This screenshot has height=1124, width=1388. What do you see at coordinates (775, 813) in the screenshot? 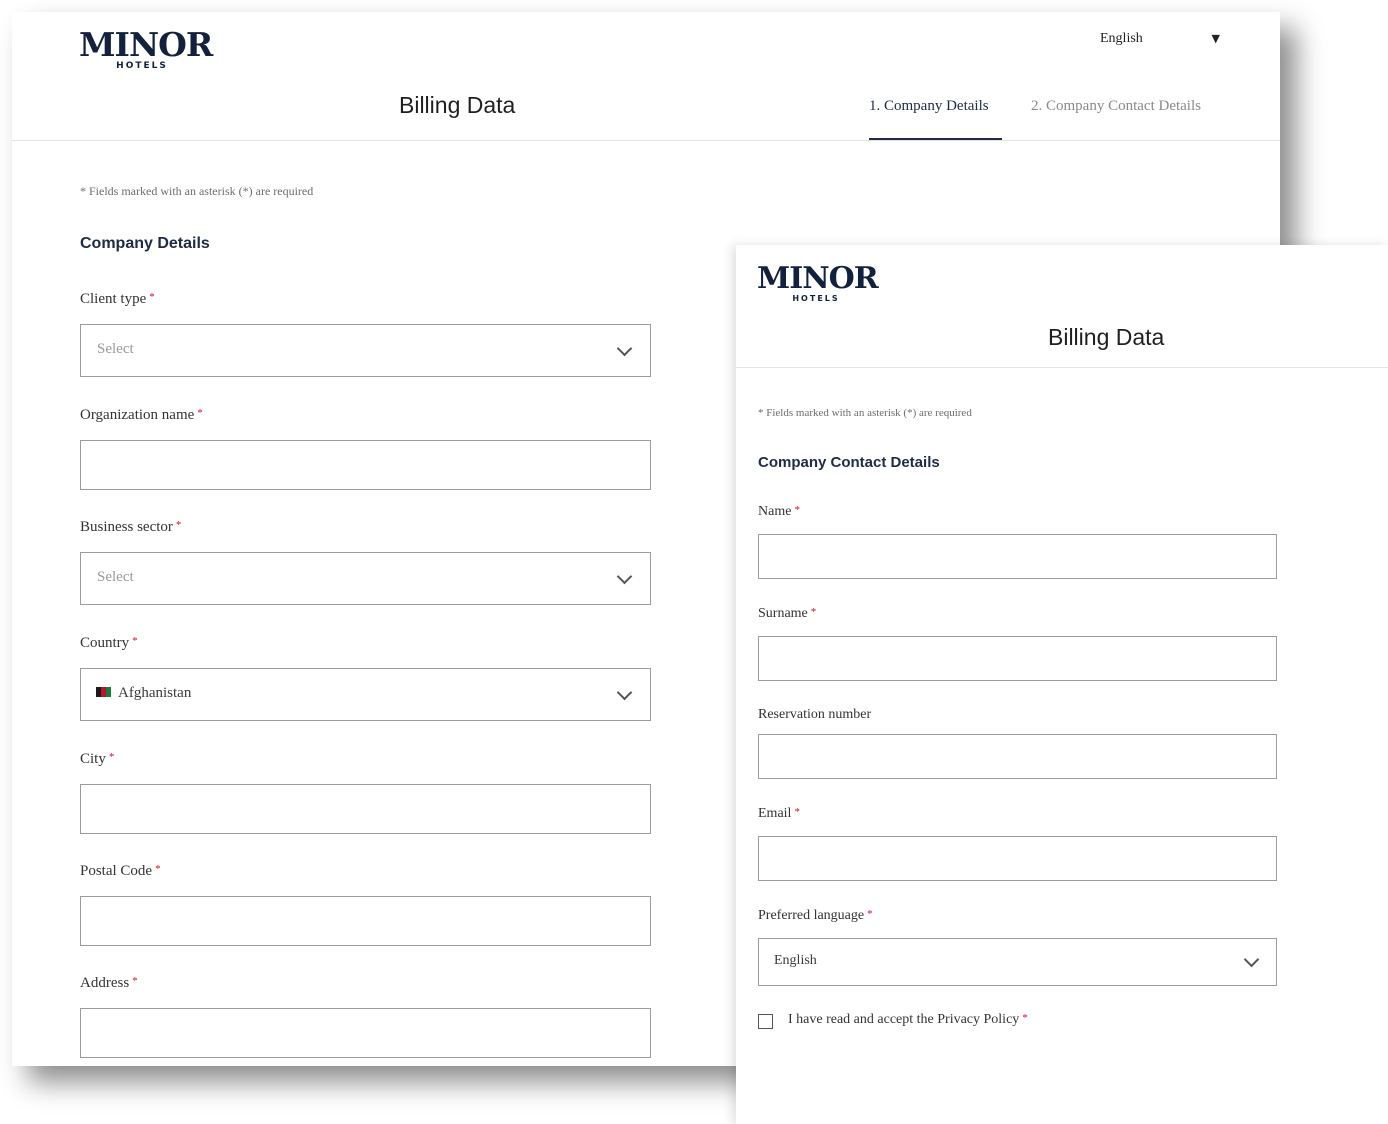
I see `email-label-text: Email` at bounding box center [775, 813].